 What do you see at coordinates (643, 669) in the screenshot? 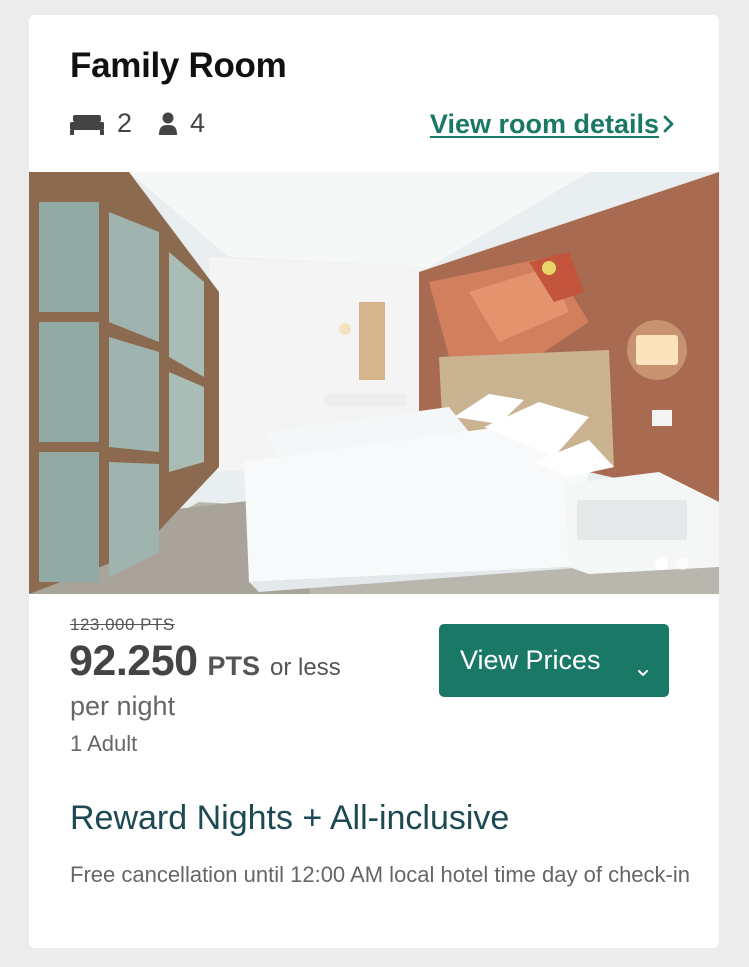
I see `chevron-down-icon` at bounding box center [643, 669].